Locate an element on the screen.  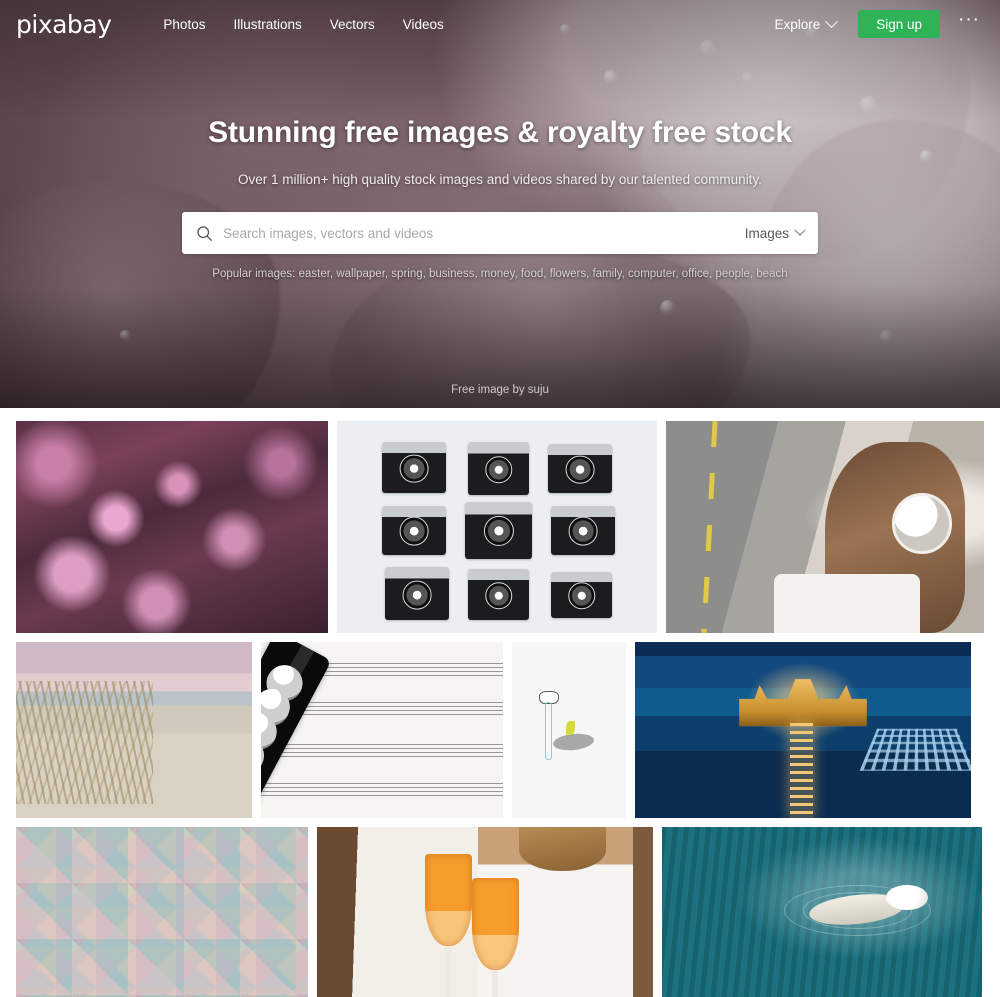
shirt-shape is located at coordinates (847, 603).